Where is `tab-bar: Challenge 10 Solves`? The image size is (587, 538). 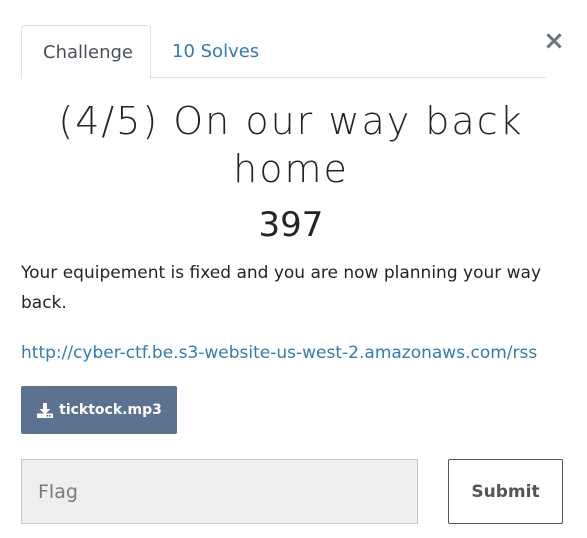
tab-bar: Challenge 10 Solves is located at coordinates (283, 52).